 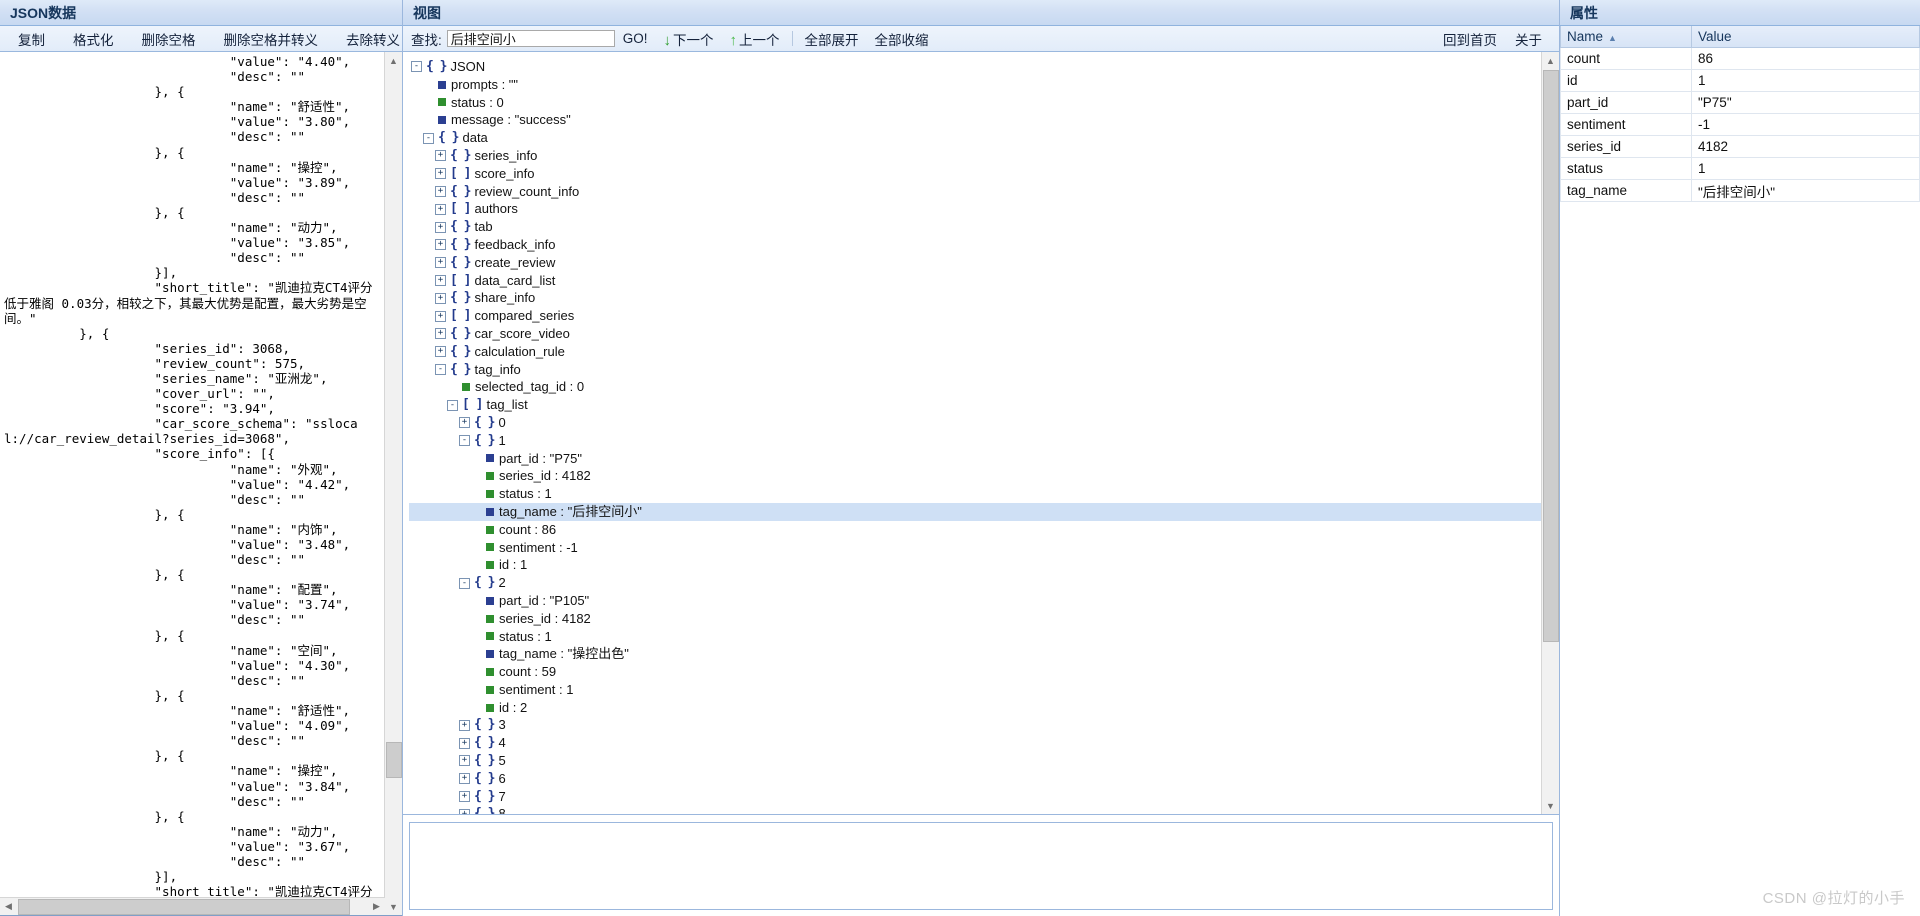 What do you see at coordinates (975, 405) in the screenshot?
I see `tree-node: -[ ] tag_list` at bounding box center [975, 405].